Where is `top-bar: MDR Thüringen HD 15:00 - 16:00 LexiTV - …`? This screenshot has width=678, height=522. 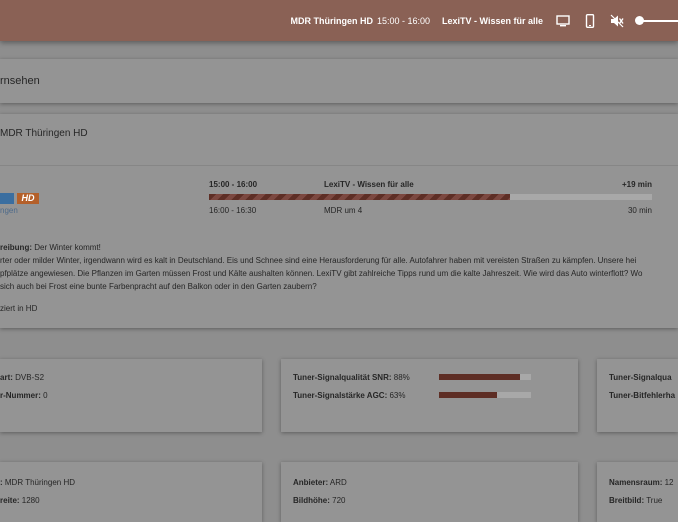
top-bar: MDR Thüringen HD 15:00 - 16:00 LexiTV - … is located at coordinates (339, 20).